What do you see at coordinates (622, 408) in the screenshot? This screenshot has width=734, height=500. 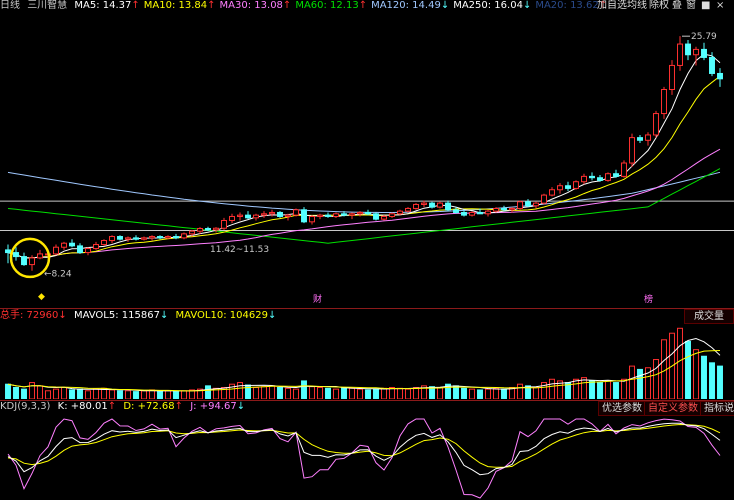 I see `optimal-params-button: 优选参数` at bounding box center [622, 408].